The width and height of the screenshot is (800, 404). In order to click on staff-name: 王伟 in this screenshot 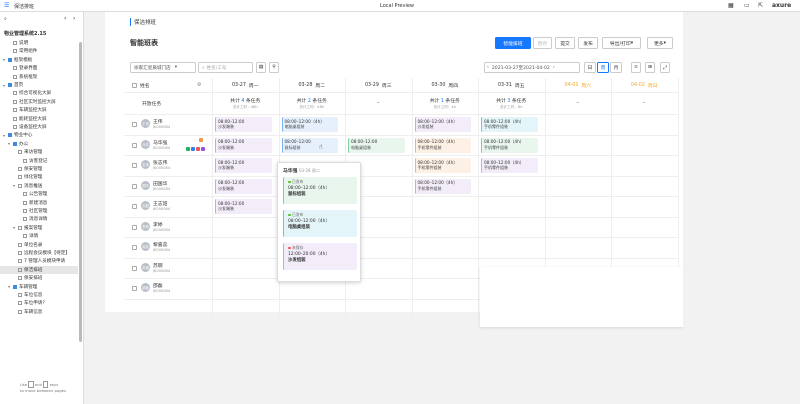, I will do `click(158, 122)`.